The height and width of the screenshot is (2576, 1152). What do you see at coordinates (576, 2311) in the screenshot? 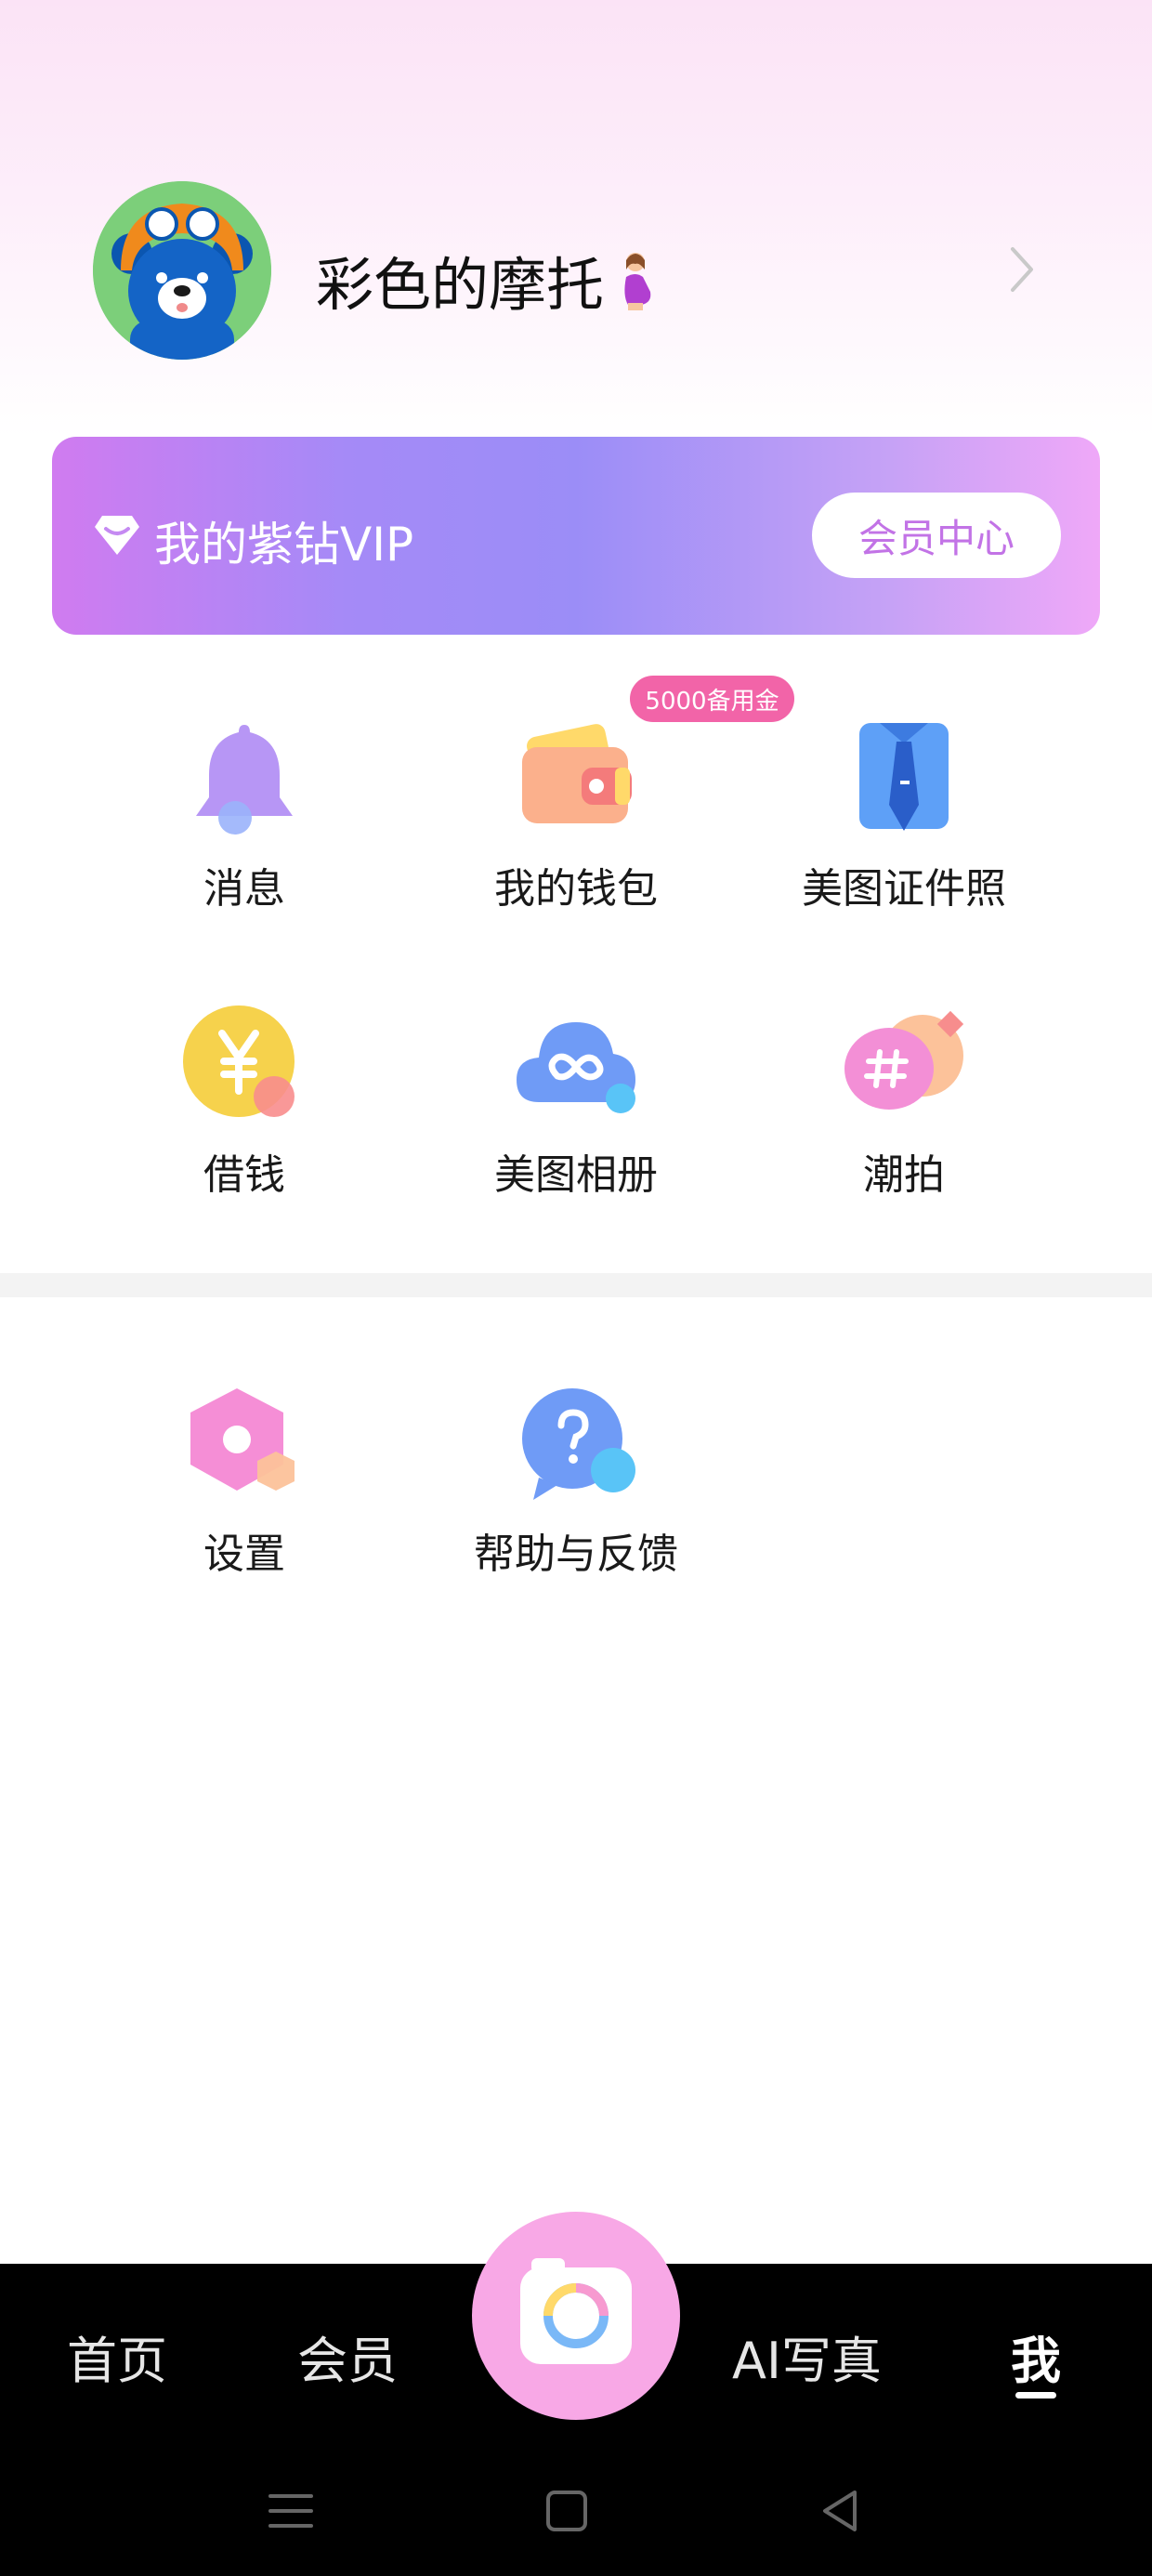
I see `camera-icon` at bounding box center [576, 2311].